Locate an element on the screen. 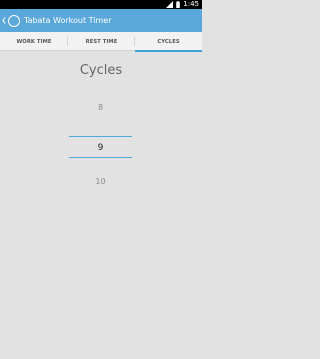 The width and height of the screenshot is (320, 359). picker-previous-value: 8 is located at coordinates (100, 107).